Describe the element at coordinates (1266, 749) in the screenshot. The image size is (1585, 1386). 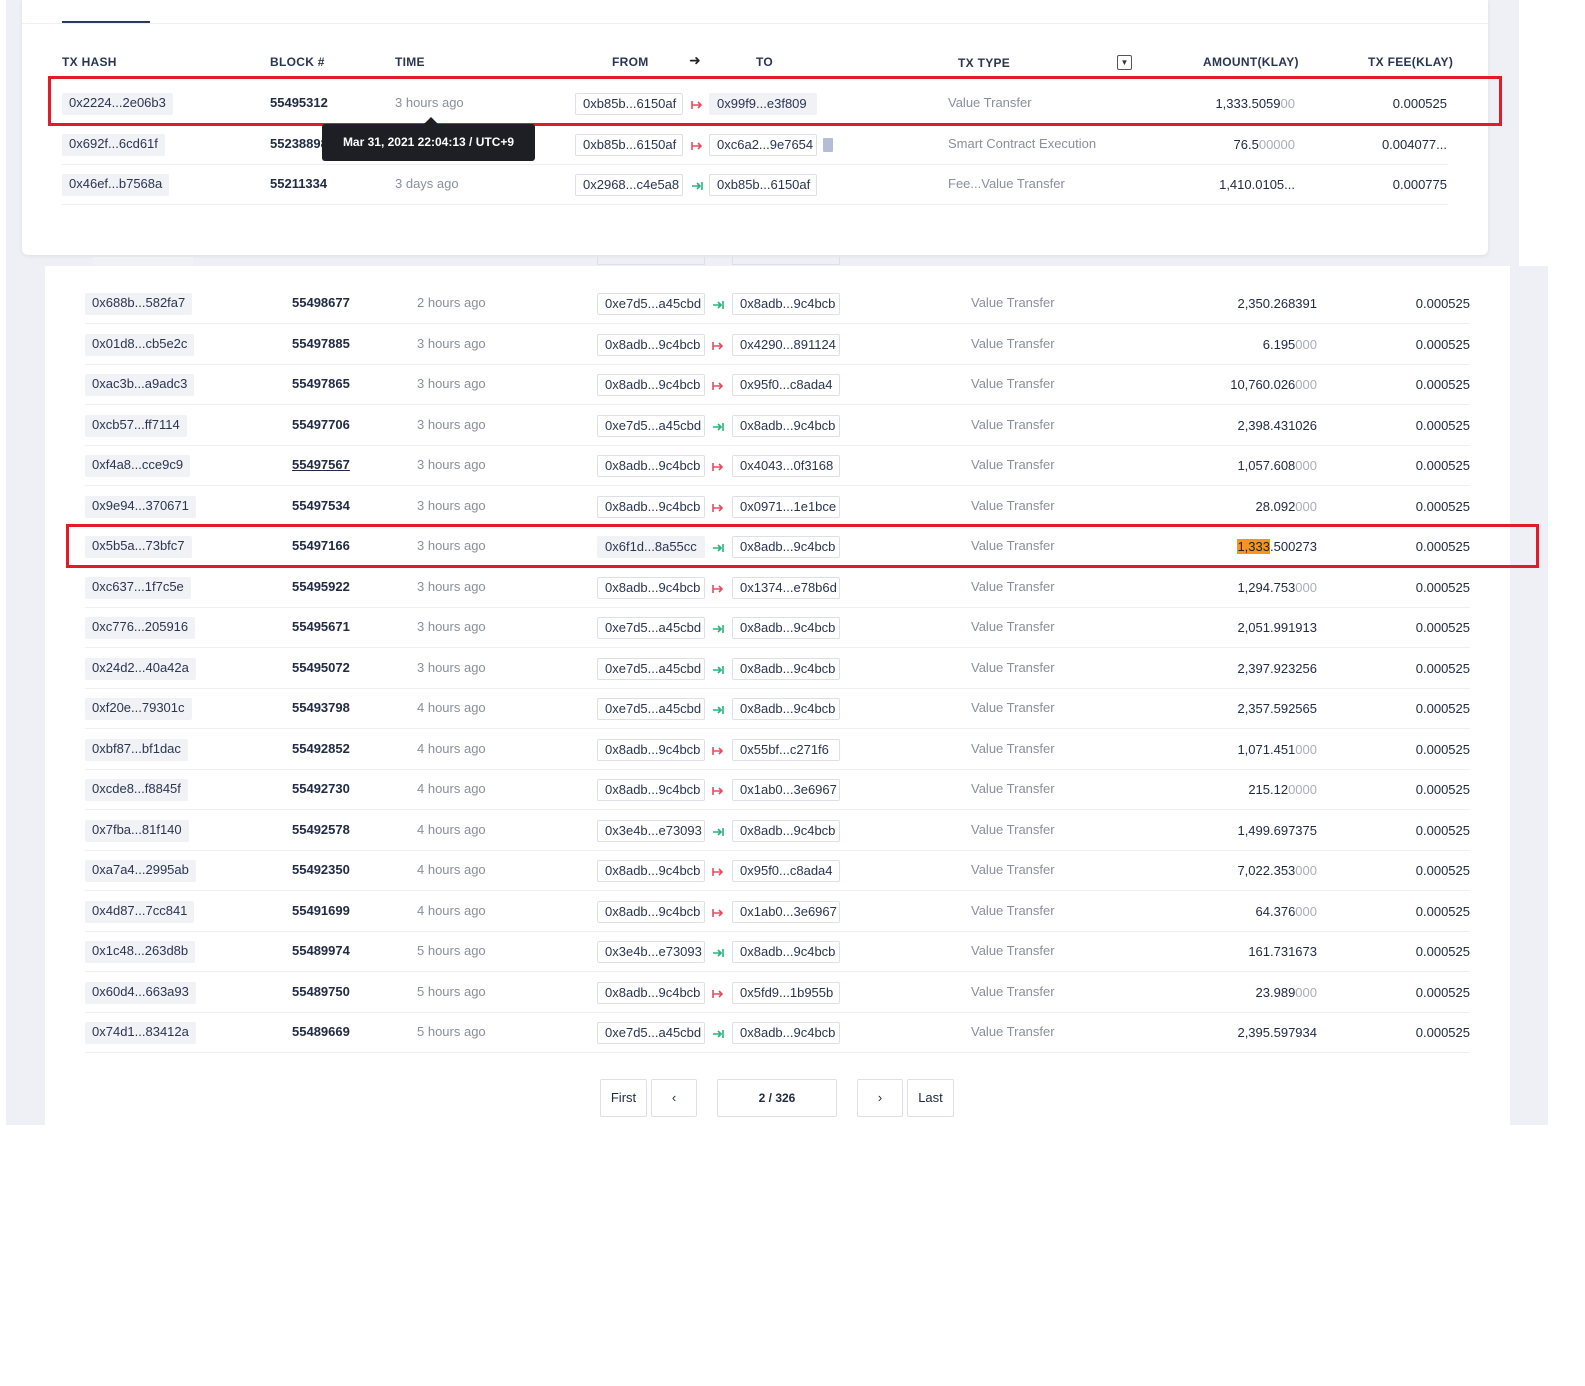
I see `amount-main: 1,071.451` at that location.